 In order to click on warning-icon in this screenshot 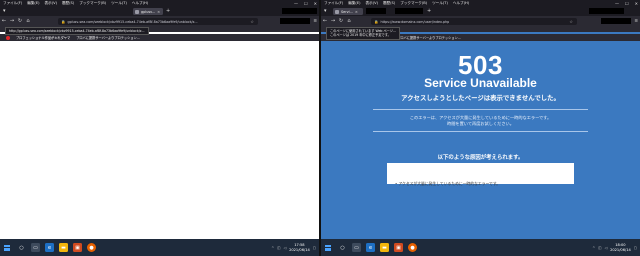, I will do `click(8, 37)`.